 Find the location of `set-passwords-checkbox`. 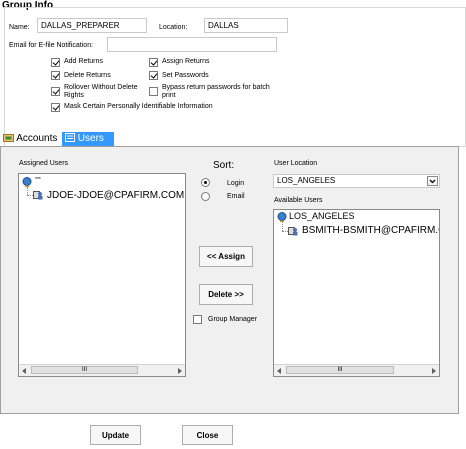

set-passwords-checkbox is located at coordinates (153, 75).